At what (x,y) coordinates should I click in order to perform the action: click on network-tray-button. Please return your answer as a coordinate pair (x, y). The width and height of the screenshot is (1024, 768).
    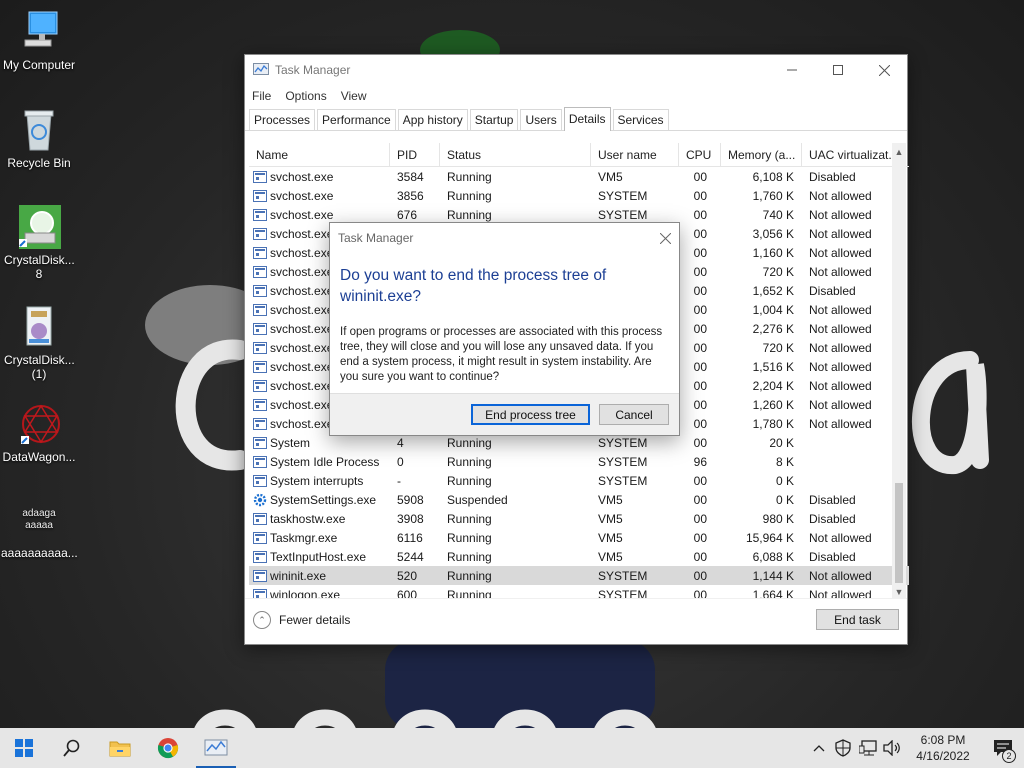
    Looking at the image, I should click on (868, 748).